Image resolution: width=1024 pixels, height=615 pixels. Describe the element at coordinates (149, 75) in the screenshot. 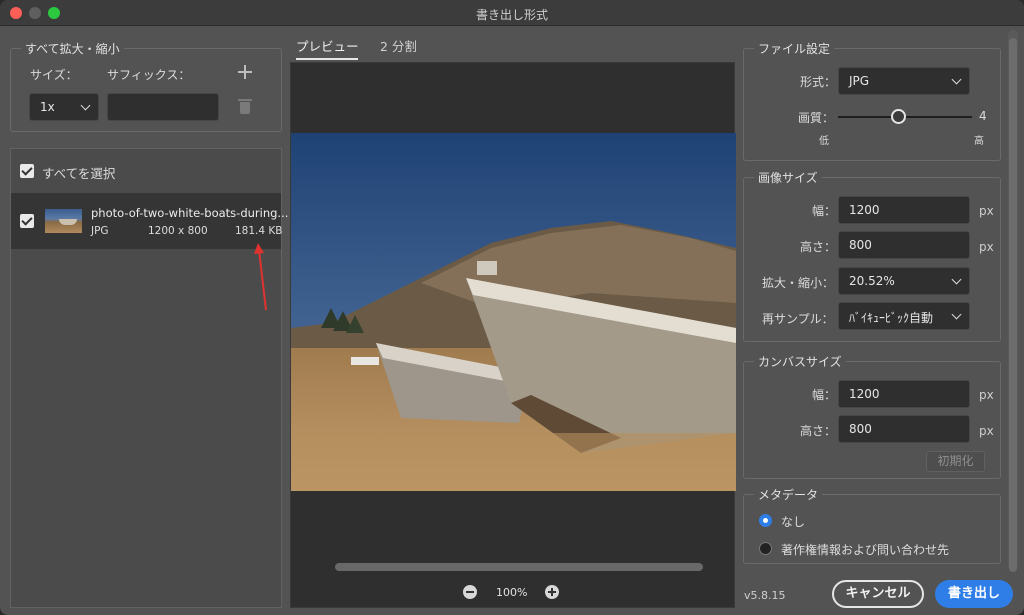

I see `suffix-label: サフィックス：` at that location.